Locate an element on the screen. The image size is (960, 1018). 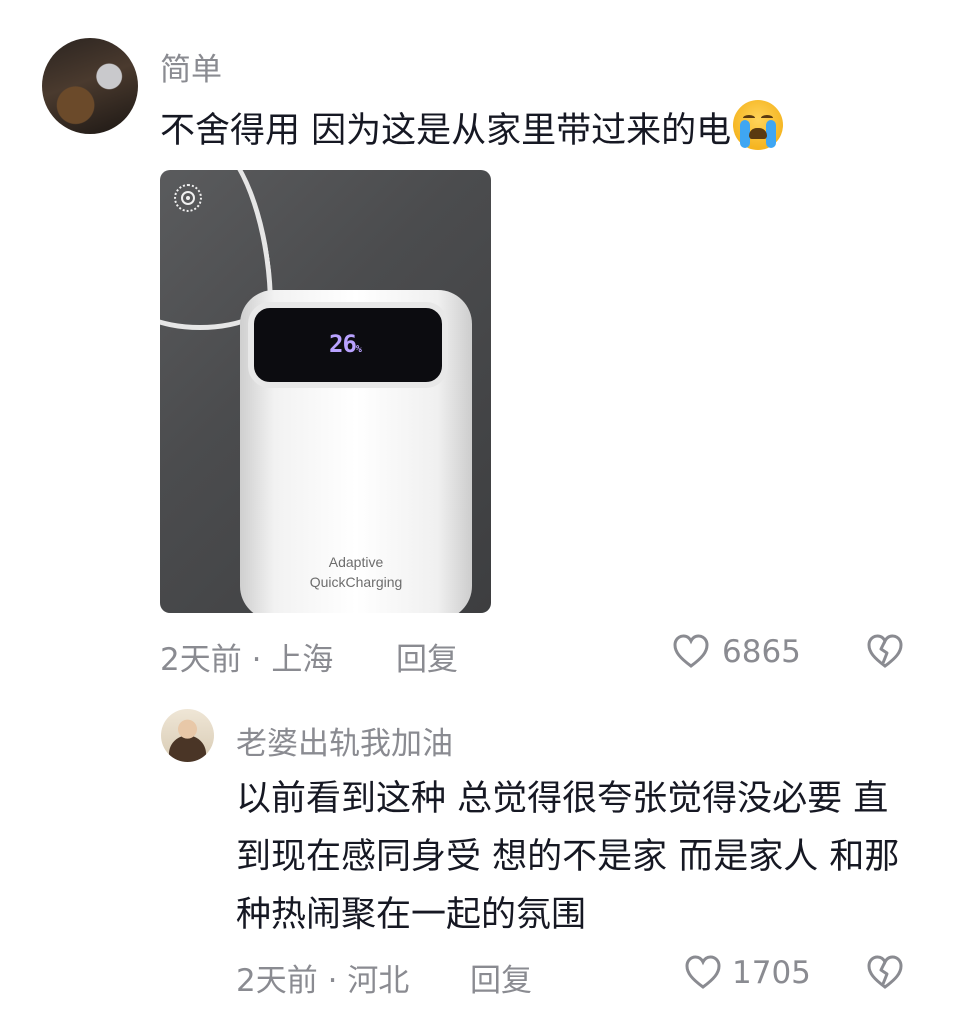
live-photo-icon is located at coordinates (188, 198).